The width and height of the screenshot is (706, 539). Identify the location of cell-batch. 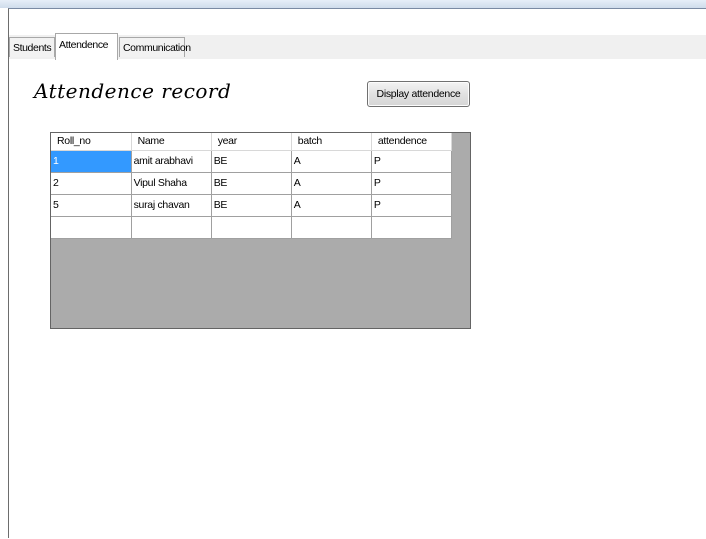
(331, 227).